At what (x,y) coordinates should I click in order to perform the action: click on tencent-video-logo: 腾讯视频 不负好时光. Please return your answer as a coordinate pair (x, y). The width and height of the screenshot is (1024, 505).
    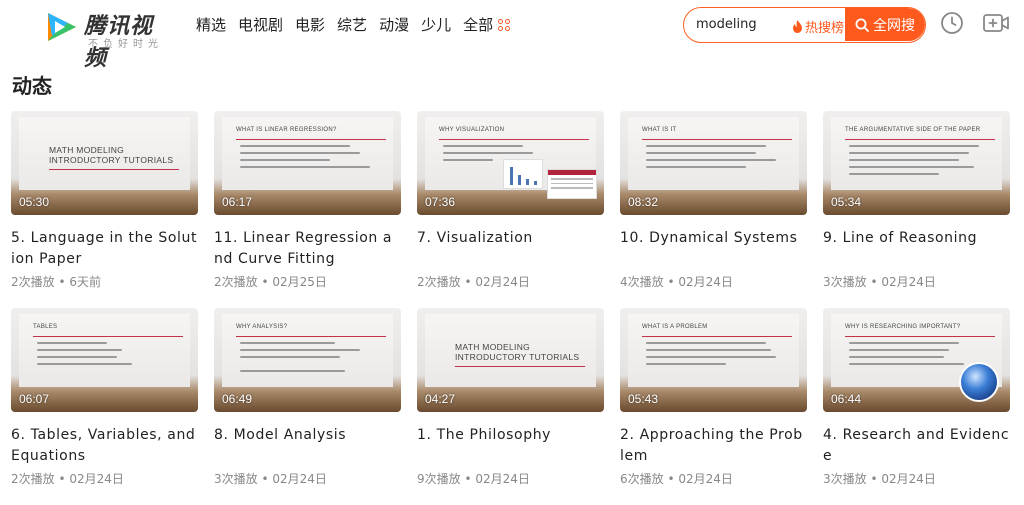
    Looking at the image, I should click on (109, 39).